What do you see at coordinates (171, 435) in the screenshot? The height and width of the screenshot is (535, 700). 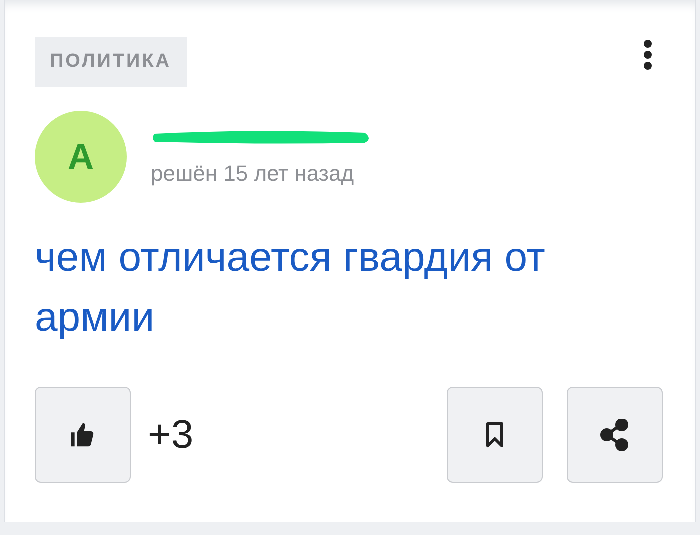 I see `vote-count: +3` at bounding box center [171, 435].